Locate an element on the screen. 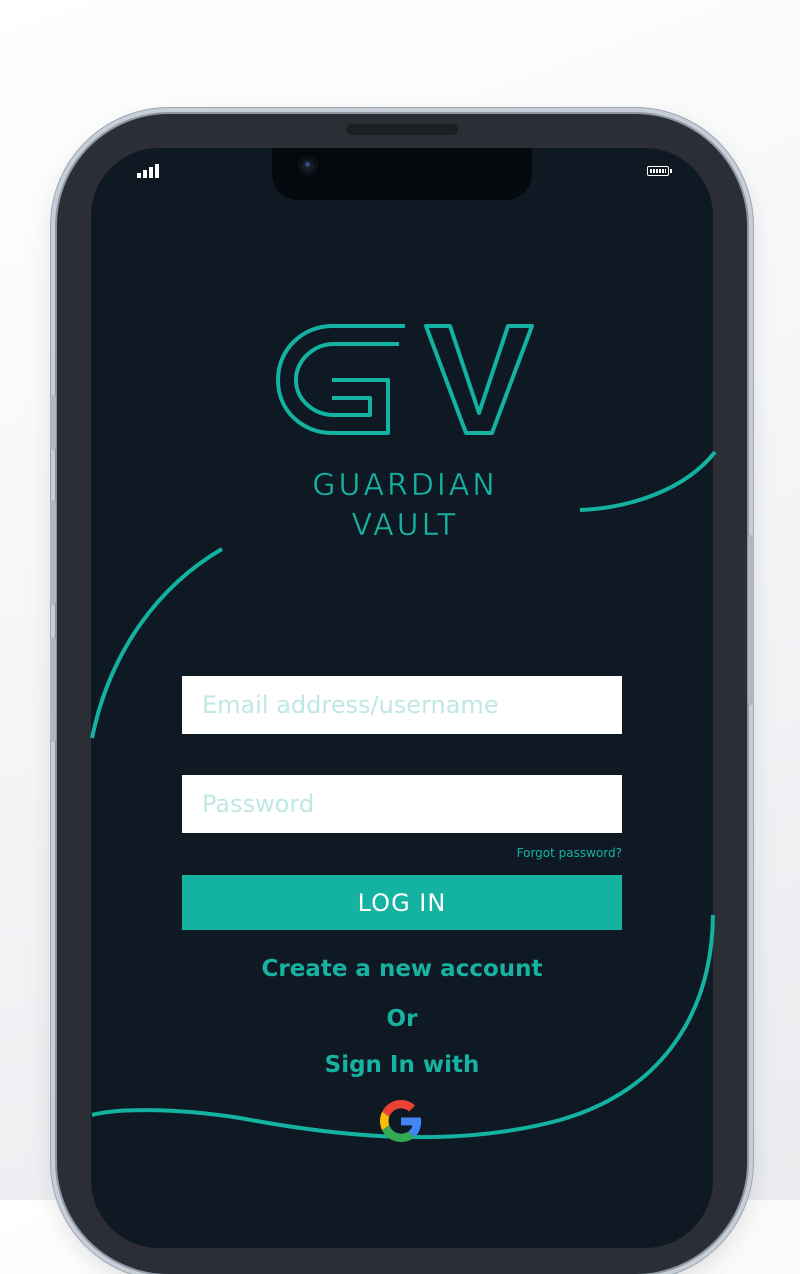  forgot-password-link: Forgot password? is located at coordinates (551, 853).